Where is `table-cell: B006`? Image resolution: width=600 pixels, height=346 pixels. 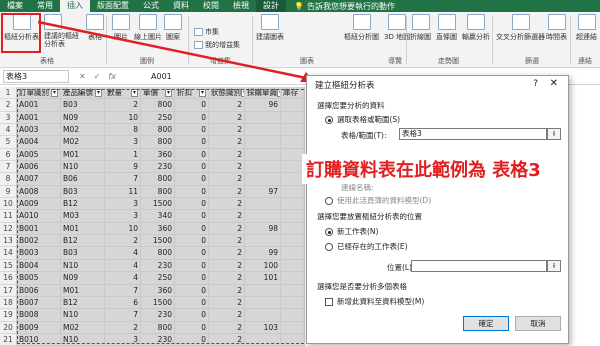
table-cell: B006 is located at coordinates (39, 290).